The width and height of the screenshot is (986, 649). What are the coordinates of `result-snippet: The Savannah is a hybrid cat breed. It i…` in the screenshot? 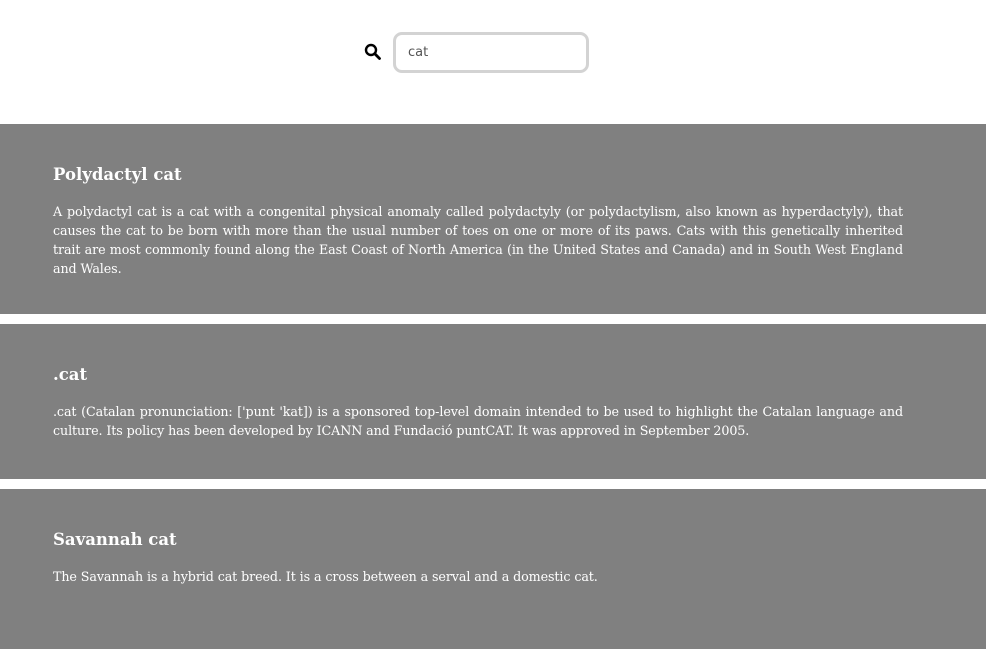 It's located at (325, 576).